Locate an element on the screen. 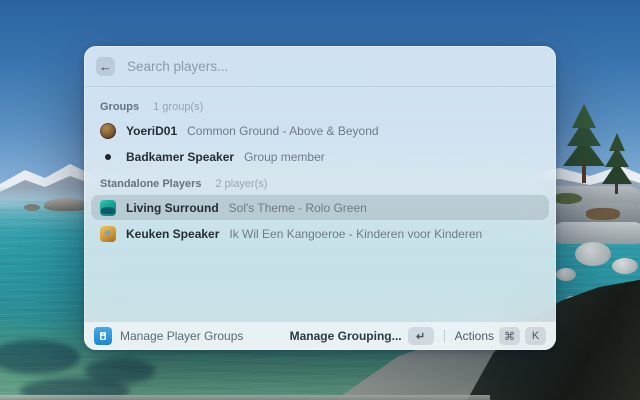 This screenshot has width=640, height=400. player-row-badkamer-speaker: Badkamer Speaker Group member is located at coordinates (320, 156).